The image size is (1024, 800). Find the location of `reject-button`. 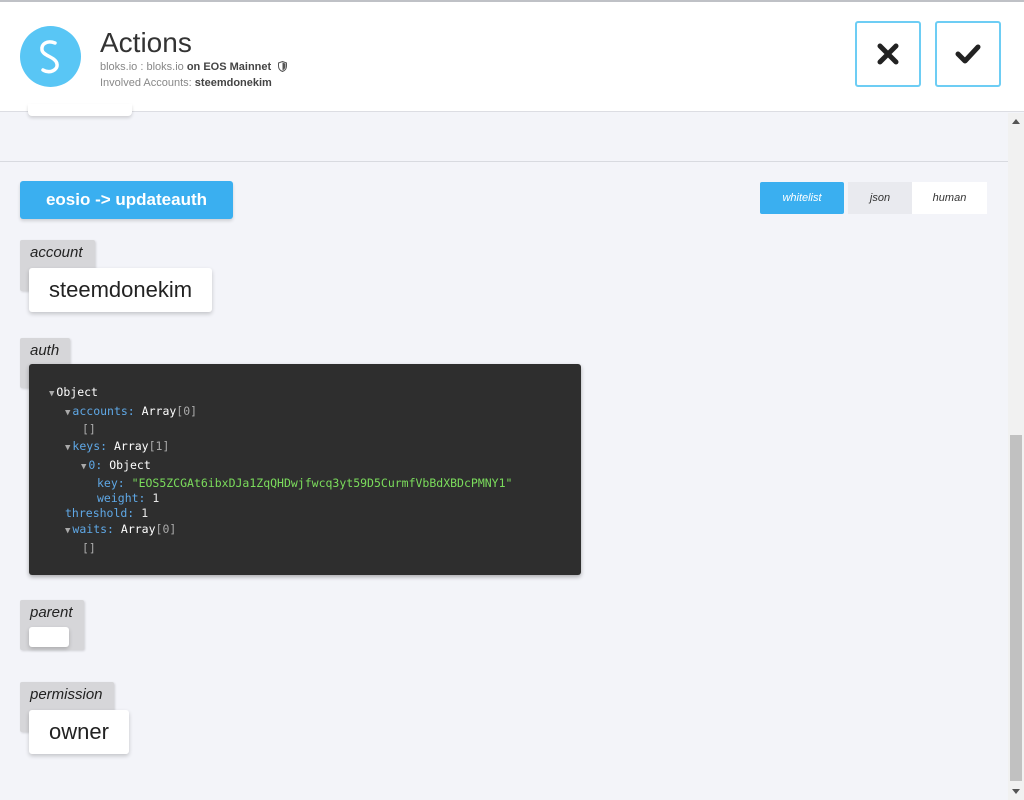

reject-button is located at coordinates (888, 54).